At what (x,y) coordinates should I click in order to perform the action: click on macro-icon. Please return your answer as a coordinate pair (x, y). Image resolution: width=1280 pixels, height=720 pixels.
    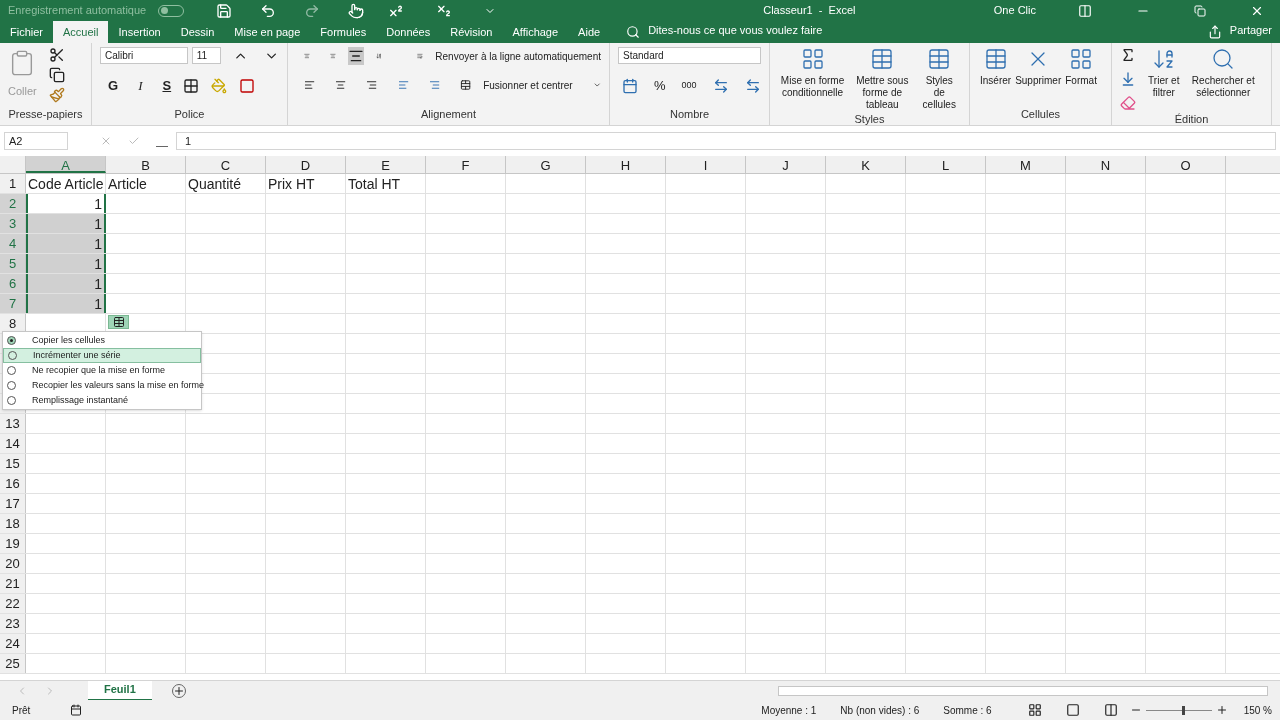
    Looking at the image, I should click on (76, 710).